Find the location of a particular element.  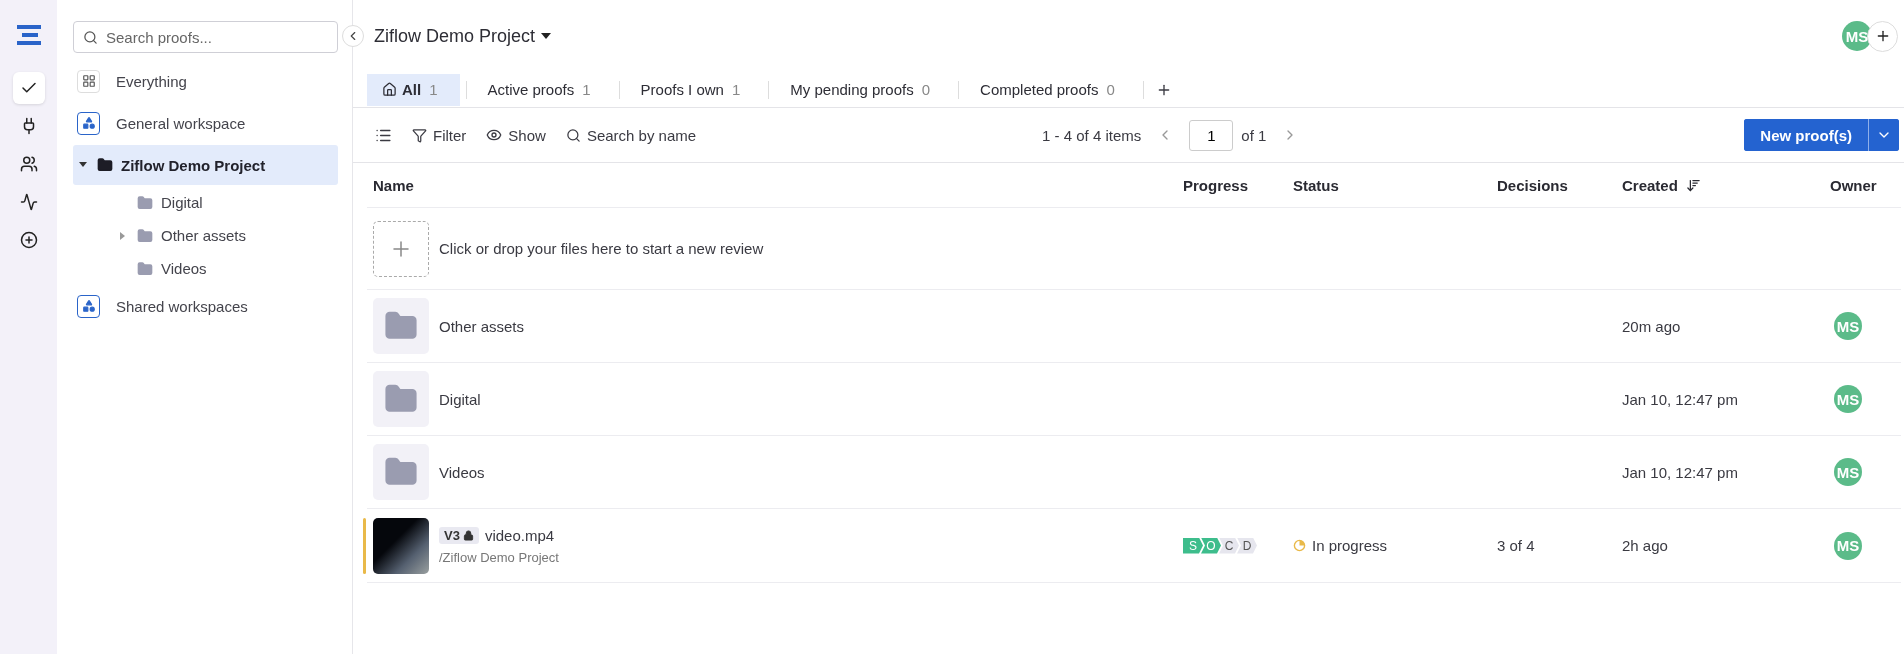

tree-item: Other assets is located at coordinates (205, 235).